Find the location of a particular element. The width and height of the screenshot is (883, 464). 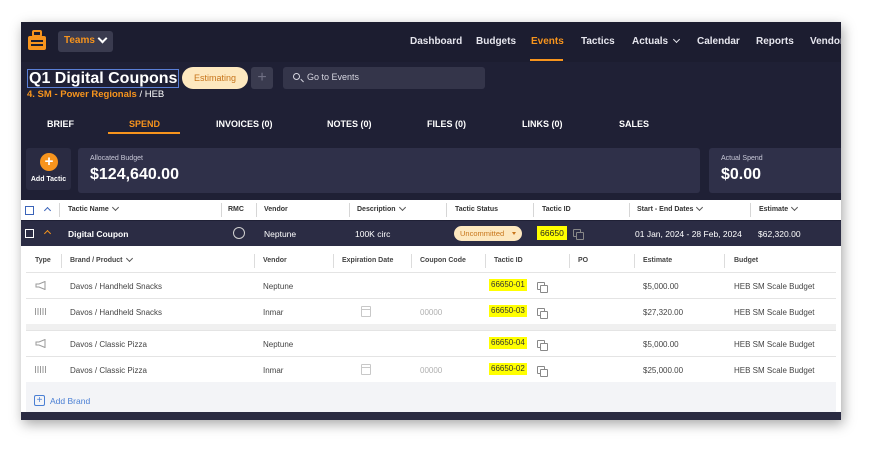

nav-calendar: Calendar is located at coordinates (718, 41).